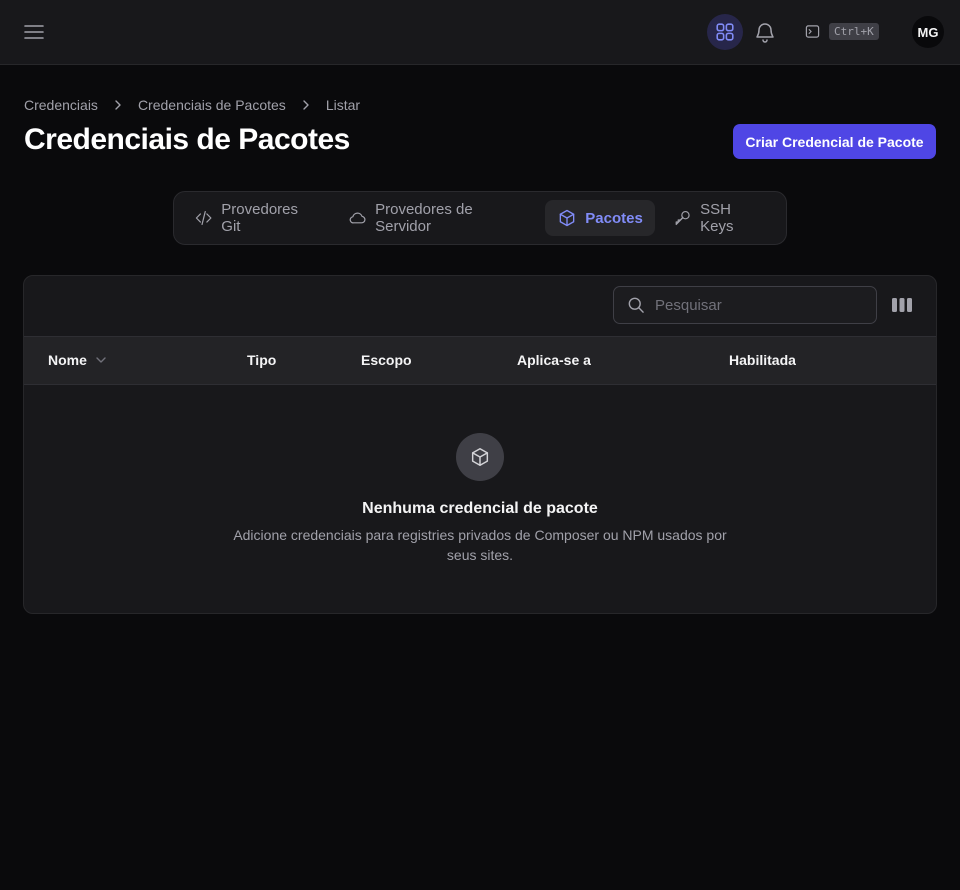  I want to click on shortcut-key-badge: Ctrl+K, so click(854, 31).